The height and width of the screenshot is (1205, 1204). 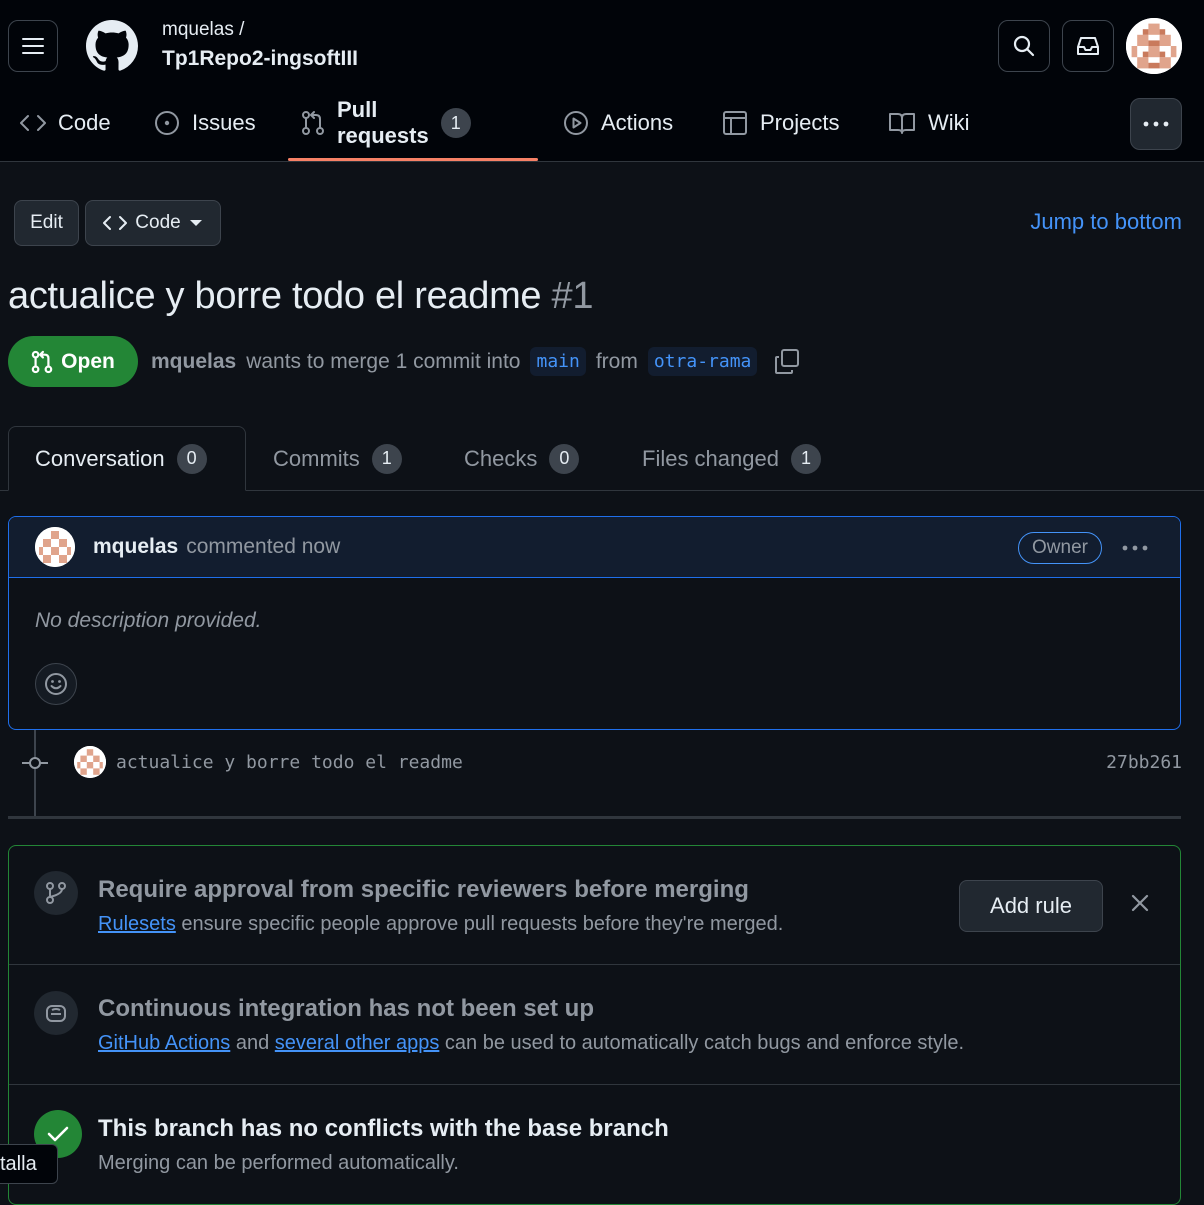 I want to click on copilot-icon-wrap, so click(x=56, y=1013).